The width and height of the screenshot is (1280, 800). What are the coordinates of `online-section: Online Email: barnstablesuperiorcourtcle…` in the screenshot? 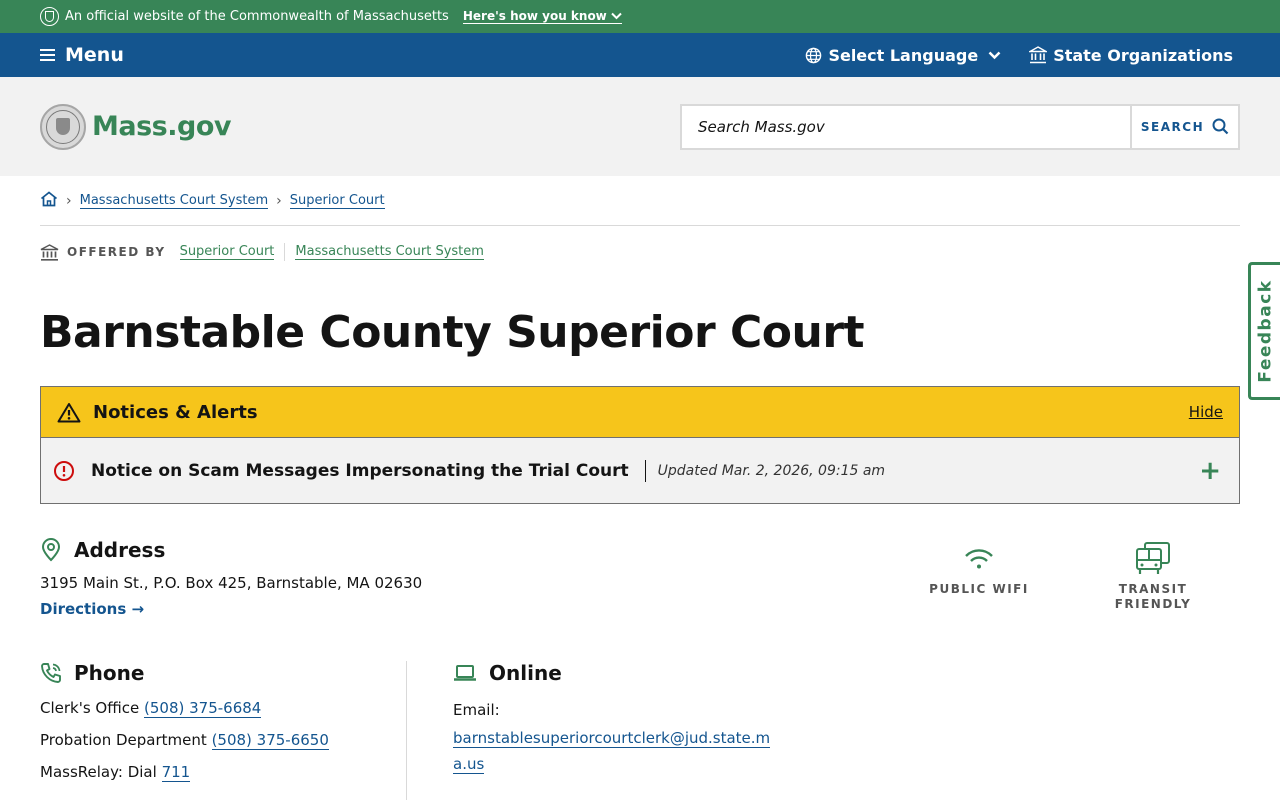 It's located at (590, 730).